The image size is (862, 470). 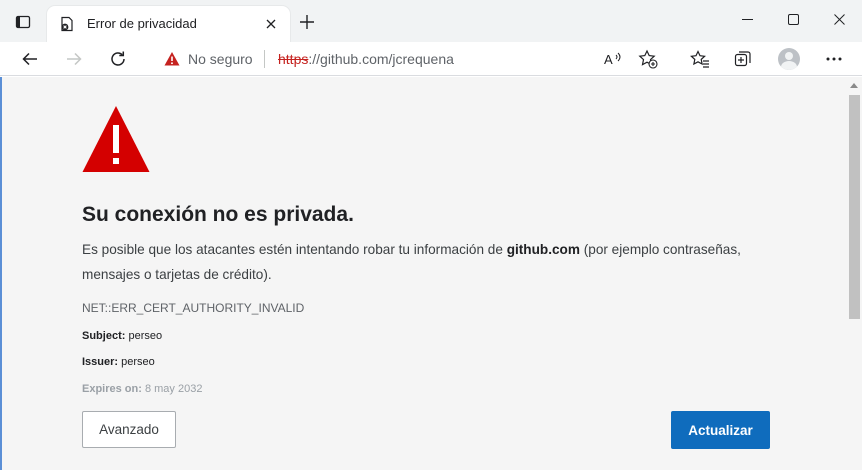 I want to click on window-close-icon, so click(x=839, y=19).